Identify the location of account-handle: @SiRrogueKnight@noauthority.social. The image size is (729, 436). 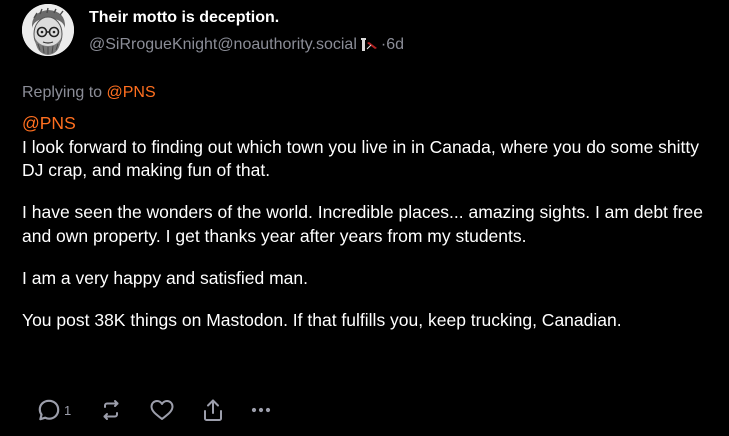
(223, 45).